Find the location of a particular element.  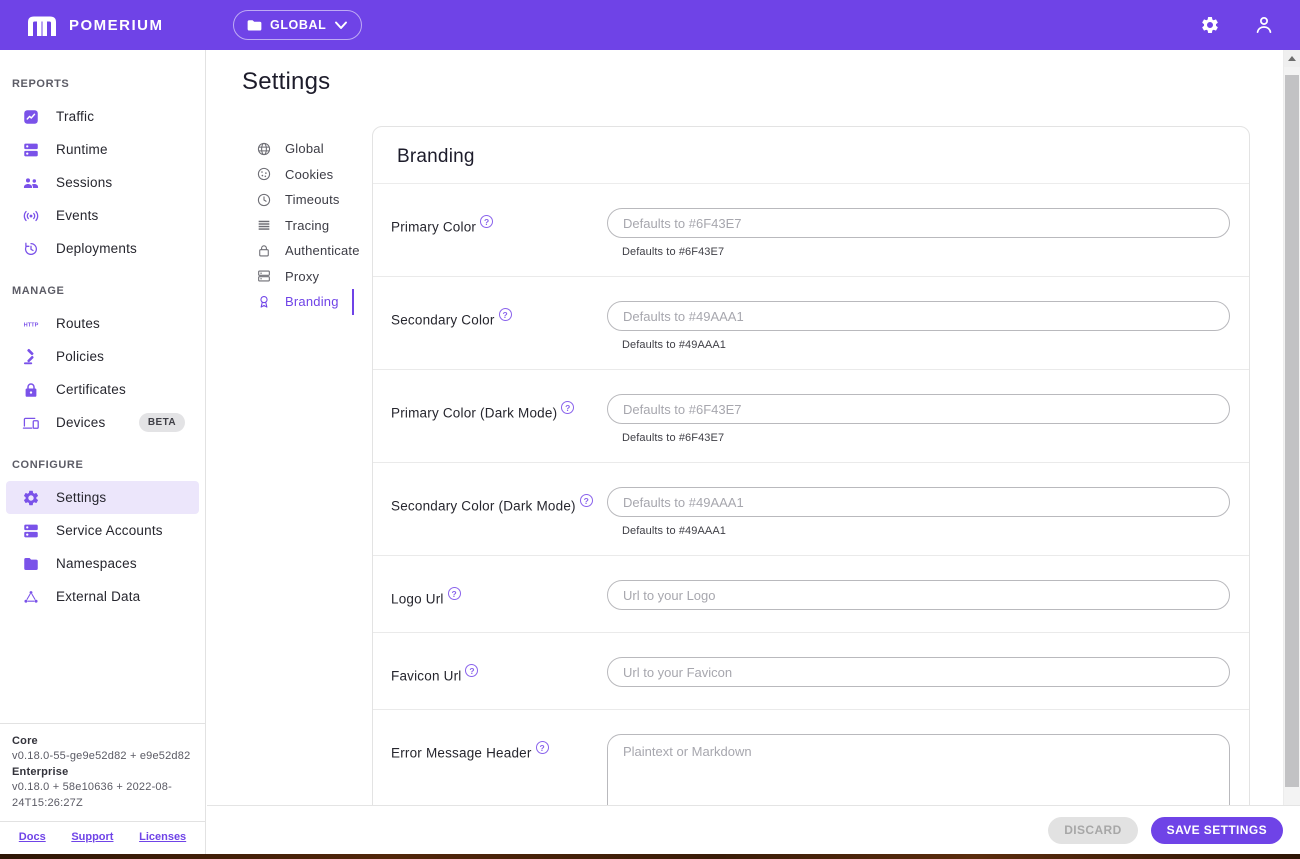

subnav-label: Global is located at coordinates (304, 149).